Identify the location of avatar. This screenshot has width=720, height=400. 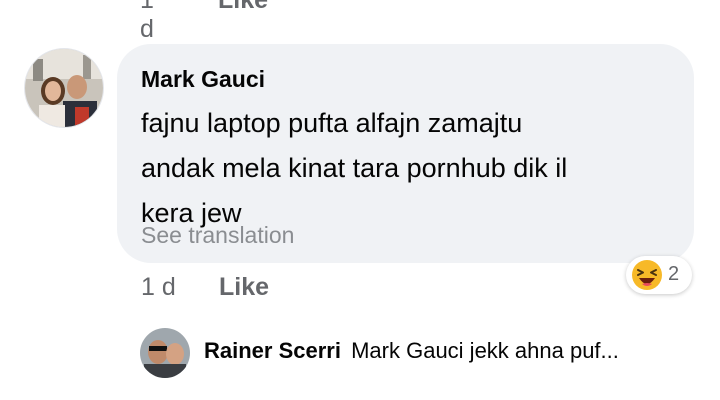
(64, 88).